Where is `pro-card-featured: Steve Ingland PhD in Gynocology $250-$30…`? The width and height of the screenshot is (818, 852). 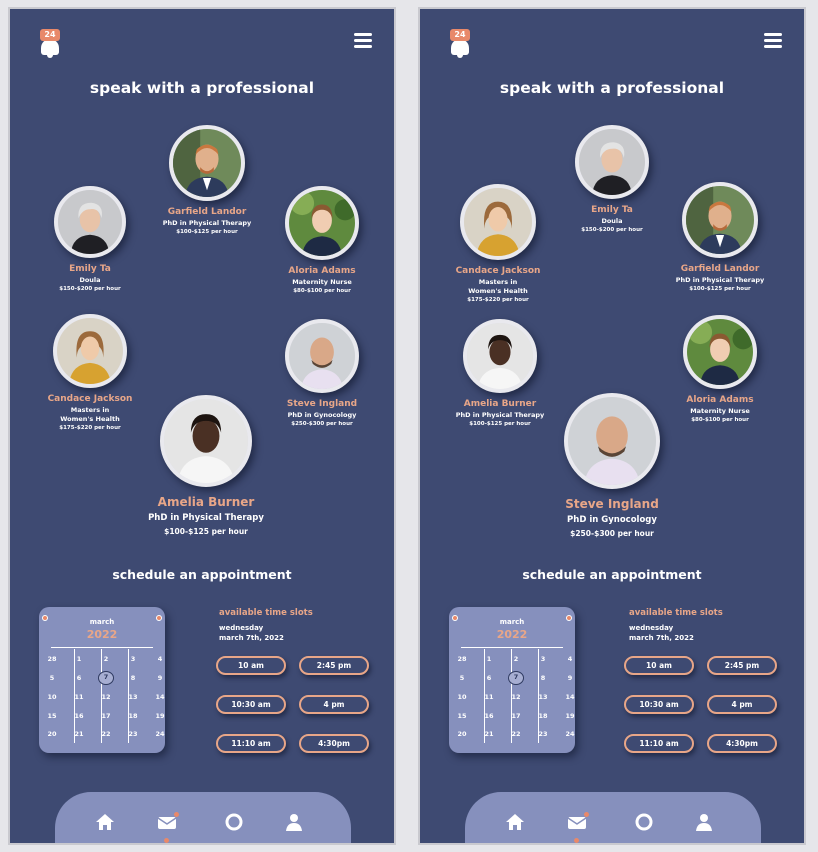
pro-card-featured: Steve Ingland PhD in Gynocology $250-$30… is located at coordinates (612, 465).